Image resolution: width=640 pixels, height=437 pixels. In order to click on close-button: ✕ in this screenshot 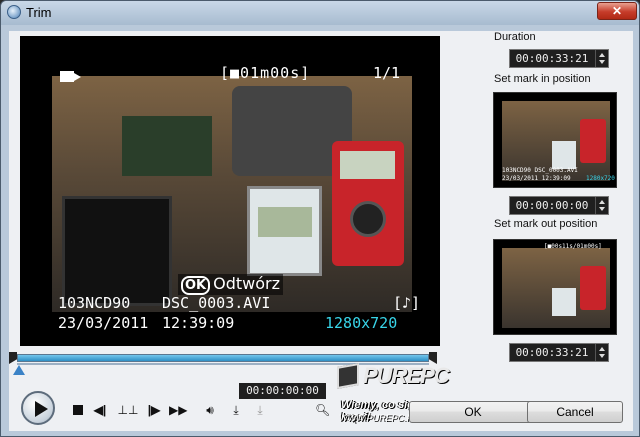, I will do `click(617, 11)`.